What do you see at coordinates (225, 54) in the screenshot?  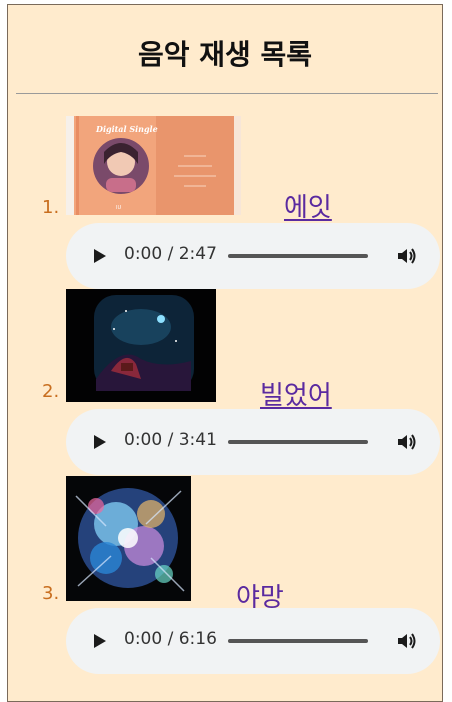 I see `page-title: 음악 재생 목록` at bounding box center [225, 54].